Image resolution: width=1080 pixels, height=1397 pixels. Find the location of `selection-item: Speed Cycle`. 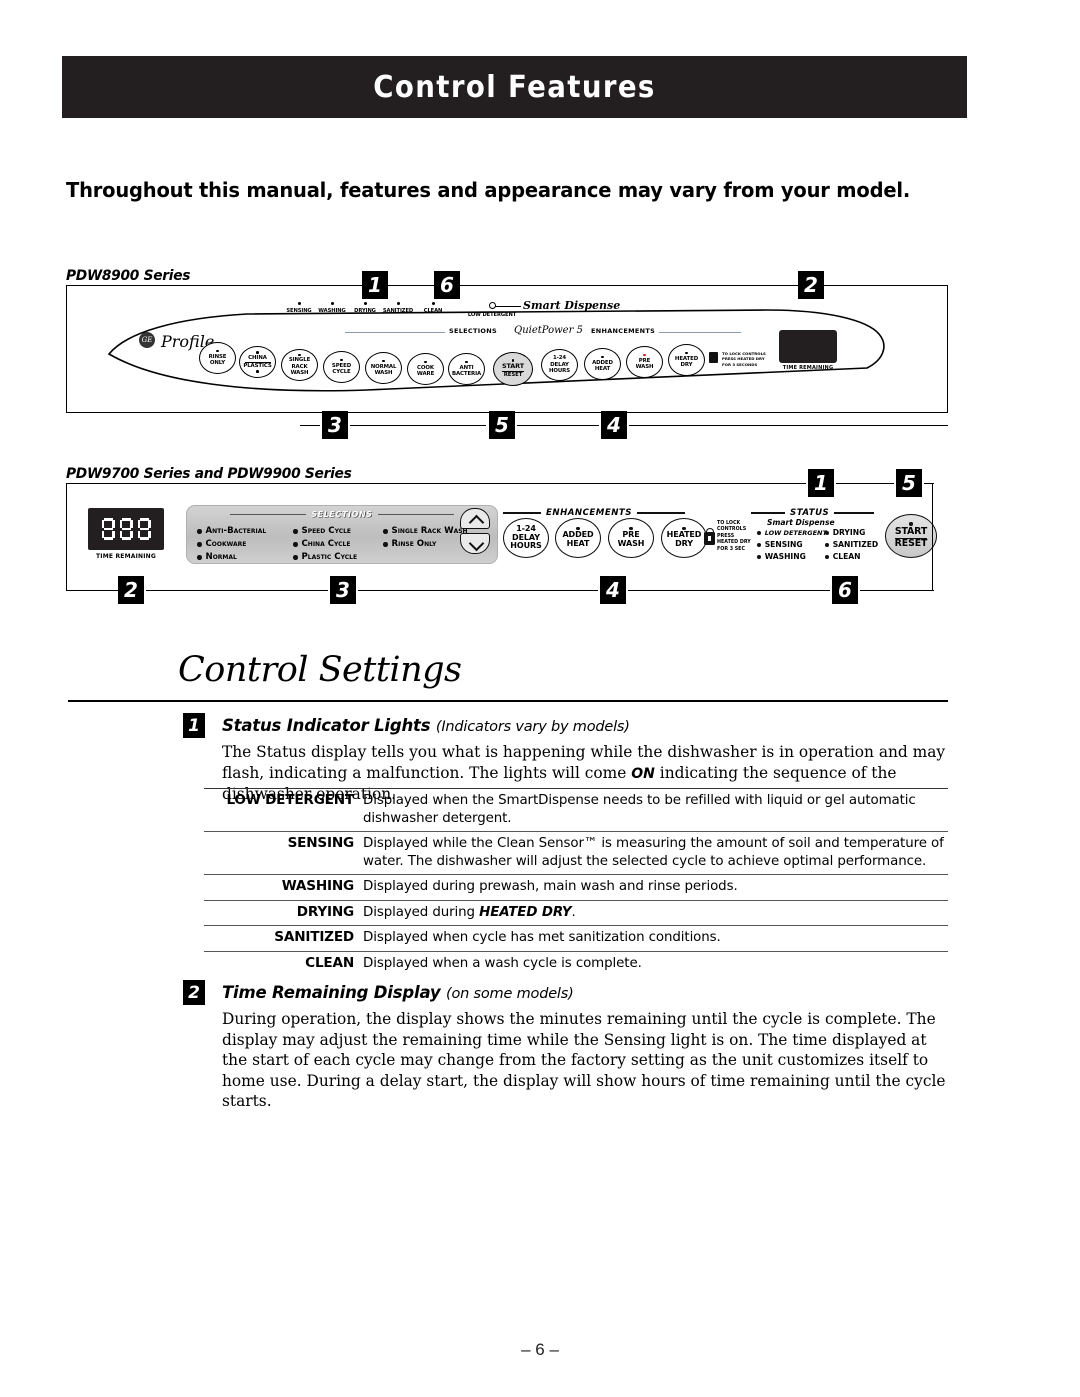

selection-item: Speed Cycle is located at coordinates (325, 531).